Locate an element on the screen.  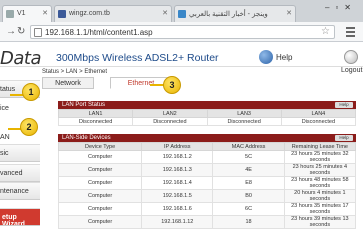
lease-time: 23 hours 48 minutes 58 seconds is located at coordinates (320, 183).